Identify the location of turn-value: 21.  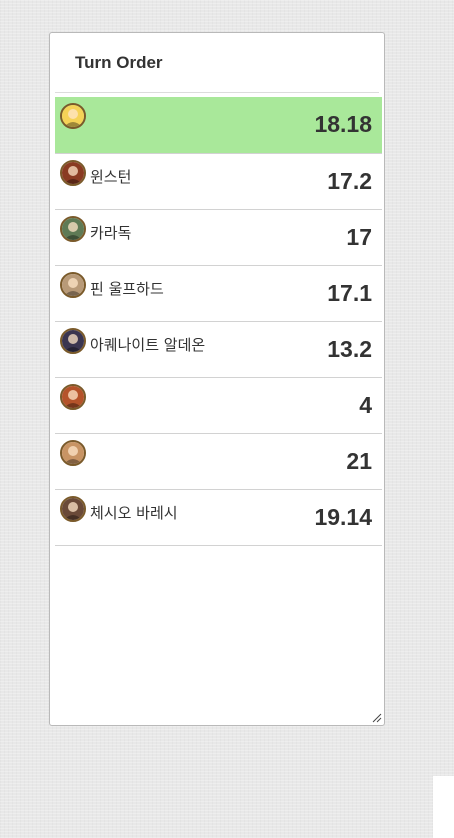
(359, 461).